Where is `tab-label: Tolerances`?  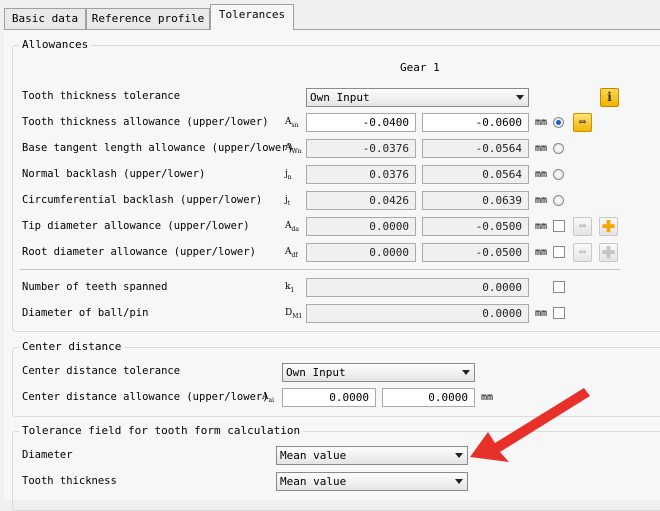 tab-label: Tolerances is located at coordinates (252, 14).